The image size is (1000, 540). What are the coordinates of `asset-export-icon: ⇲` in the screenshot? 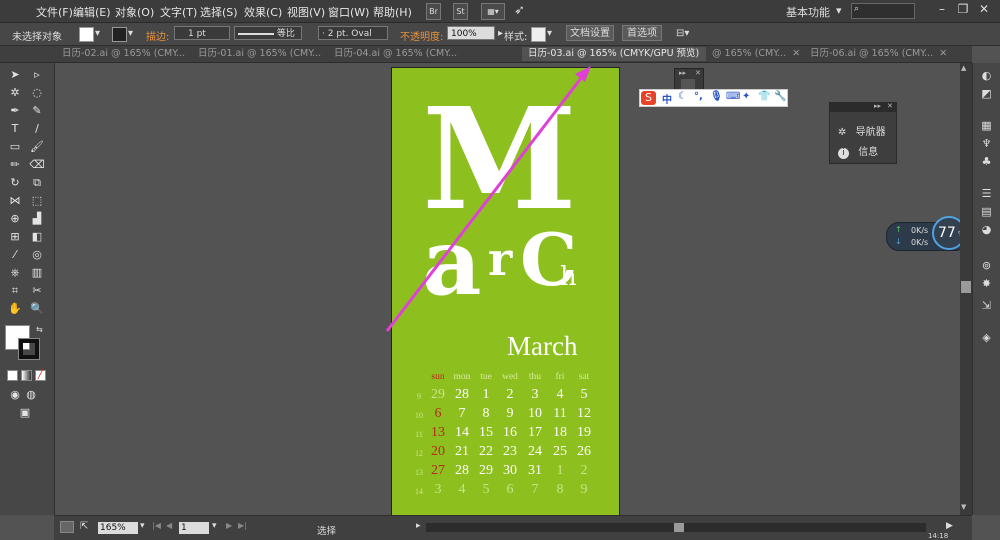 It's located at (986, 306).